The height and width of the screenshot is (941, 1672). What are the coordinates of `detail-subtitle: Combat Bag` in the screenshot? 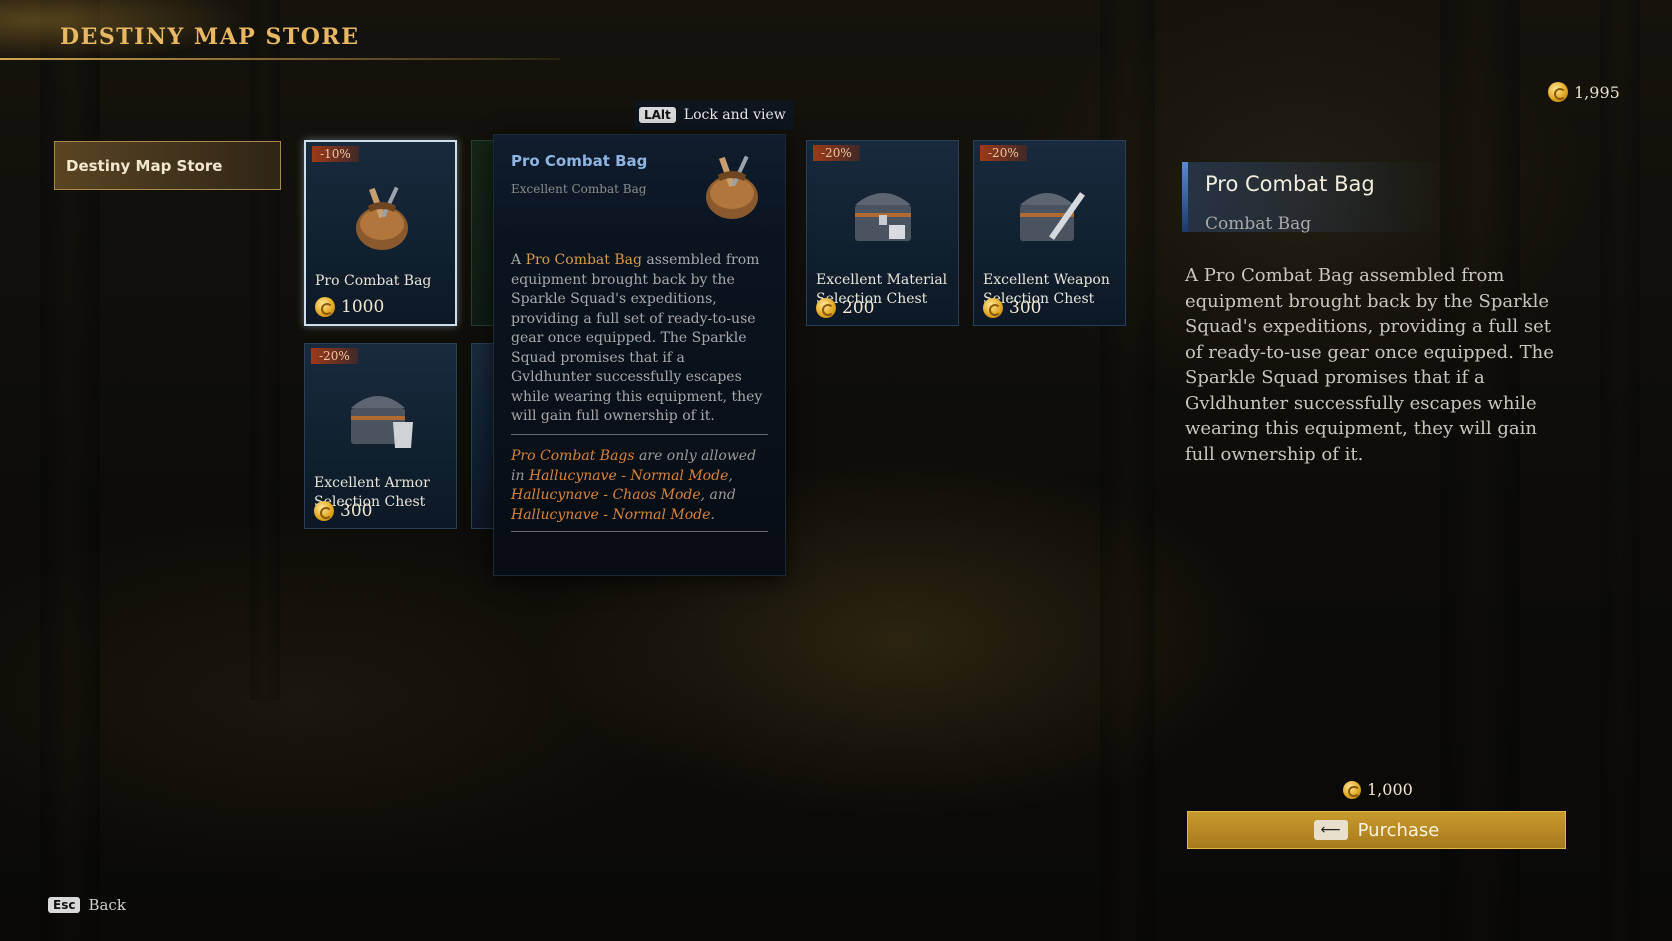 It's located at (1258, 224).